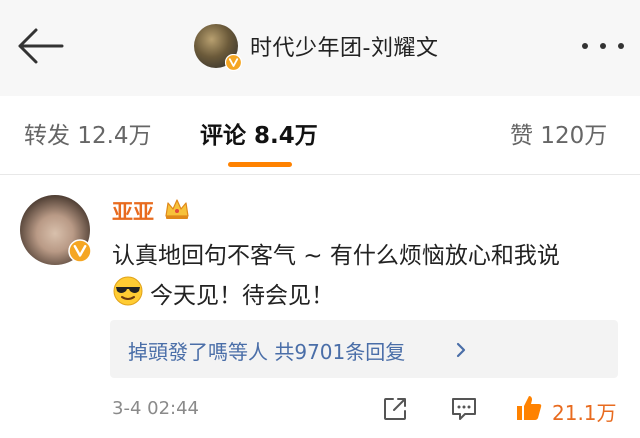 This screenshot has width=640, height=438. I want to click on tab-repost-label: 转发, so click(47, 136).